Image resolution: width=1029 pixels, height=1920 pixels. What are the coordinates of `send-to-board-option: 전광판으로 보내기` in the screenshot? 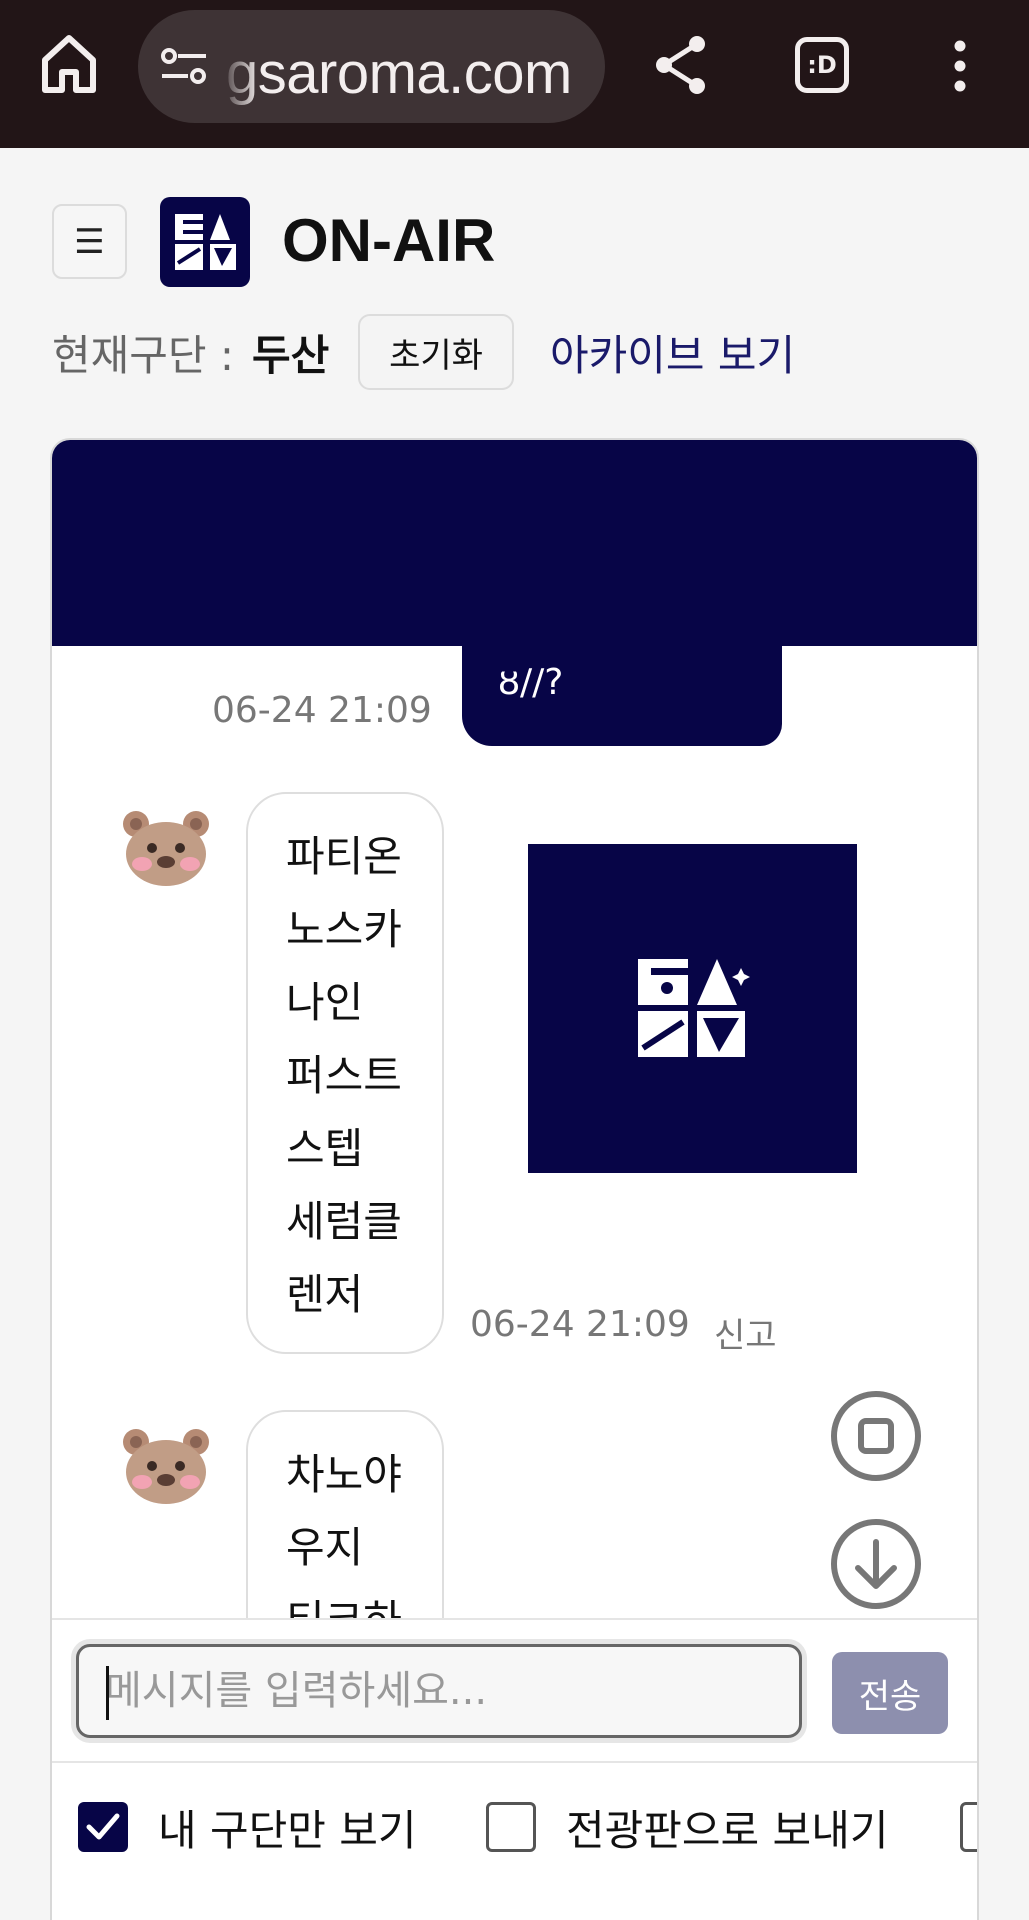 It's located at (687, 1827).